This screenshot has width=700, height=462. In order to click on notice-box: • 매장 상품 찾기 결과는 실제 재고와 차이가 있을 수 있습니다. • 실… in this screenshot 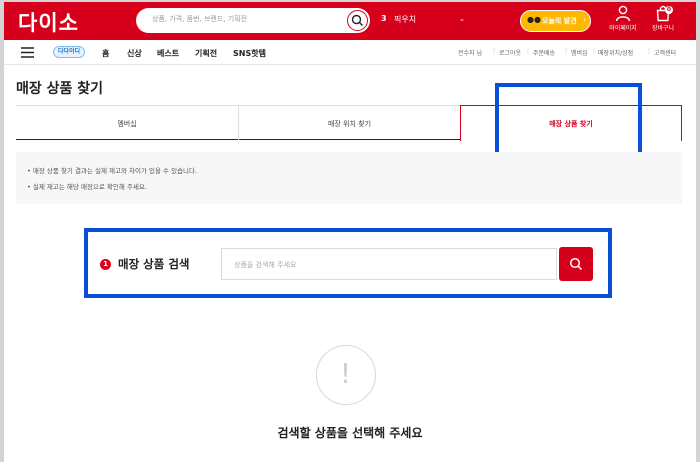, I will do `click(349, 178)`.